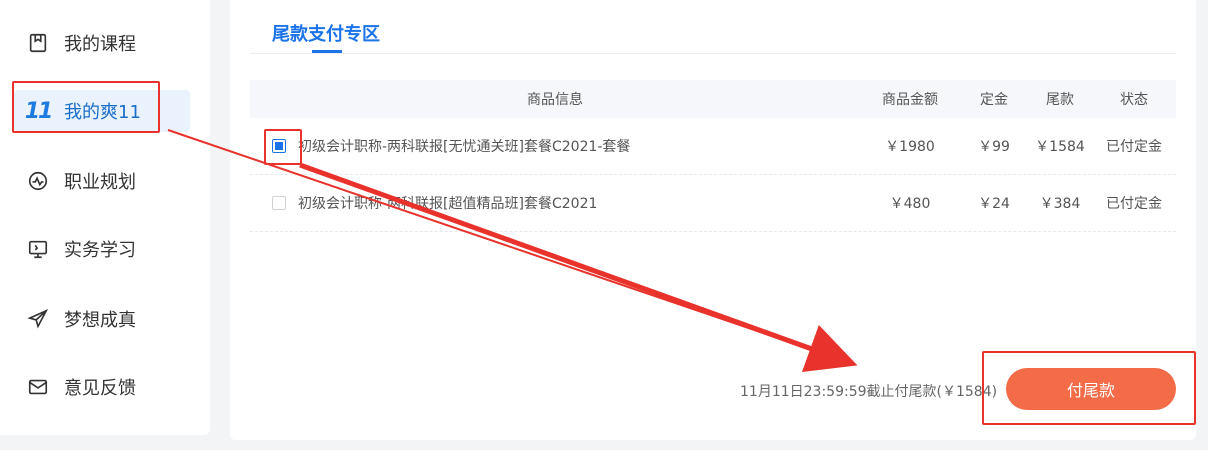  What do you see at coordinates (39, 111) in the screenshot?
I see `eleven-logo-icon: 11` at bounding box center [39, 111].